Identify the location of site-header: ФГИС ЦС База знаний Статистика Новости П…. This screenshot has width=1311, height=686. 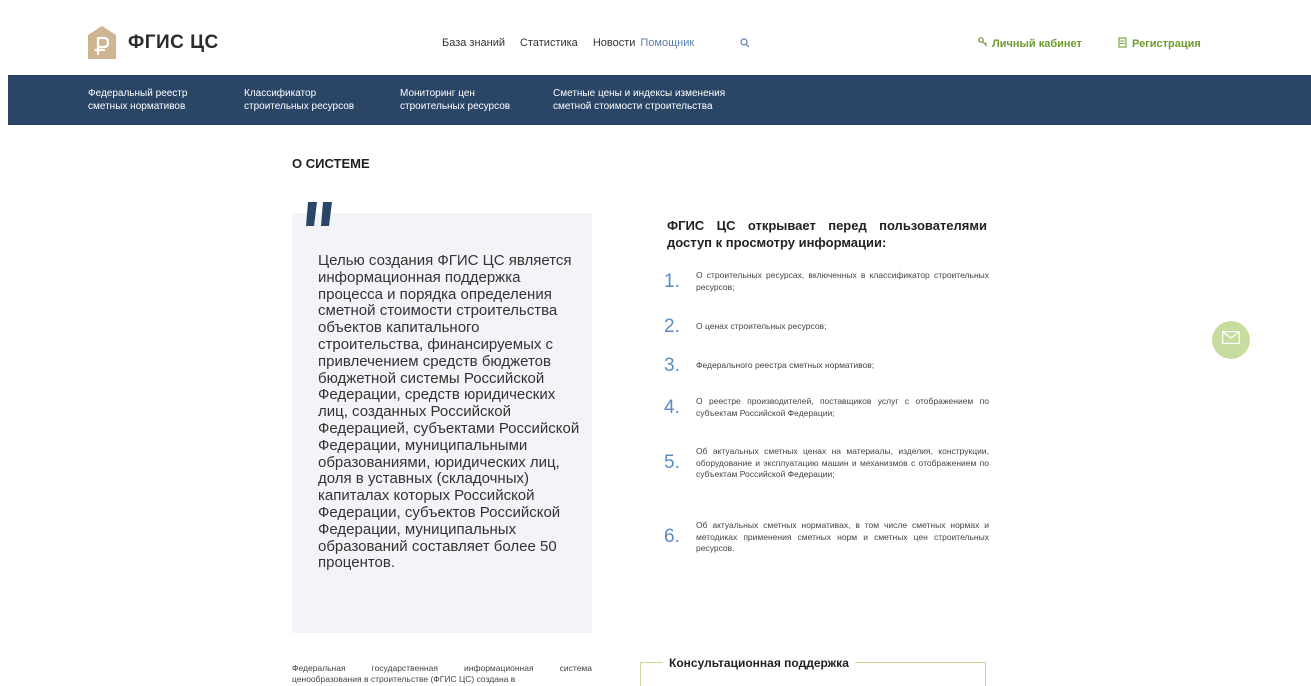
(655, 37).